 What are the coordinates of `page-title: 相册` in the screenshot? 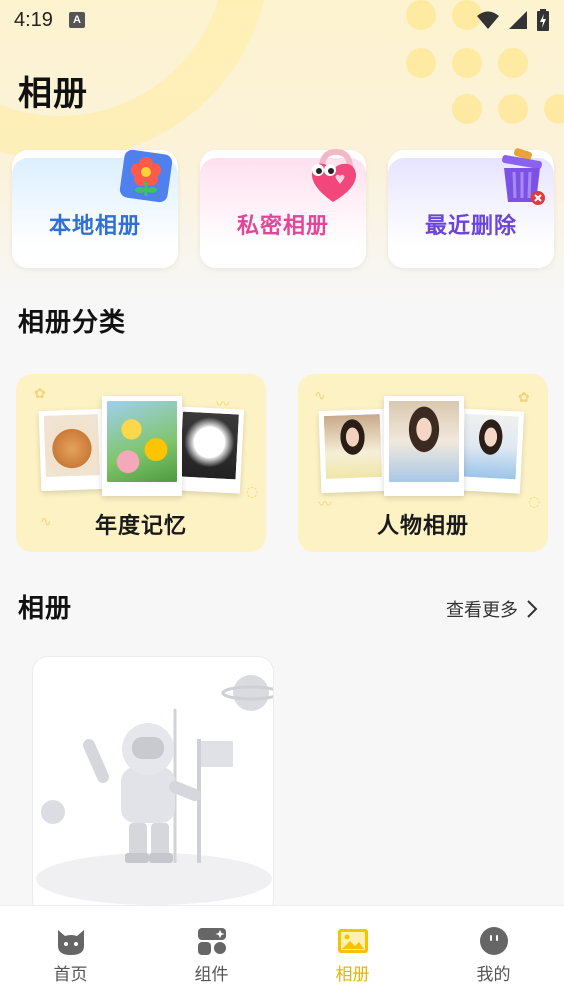 It's located at (53, 94).